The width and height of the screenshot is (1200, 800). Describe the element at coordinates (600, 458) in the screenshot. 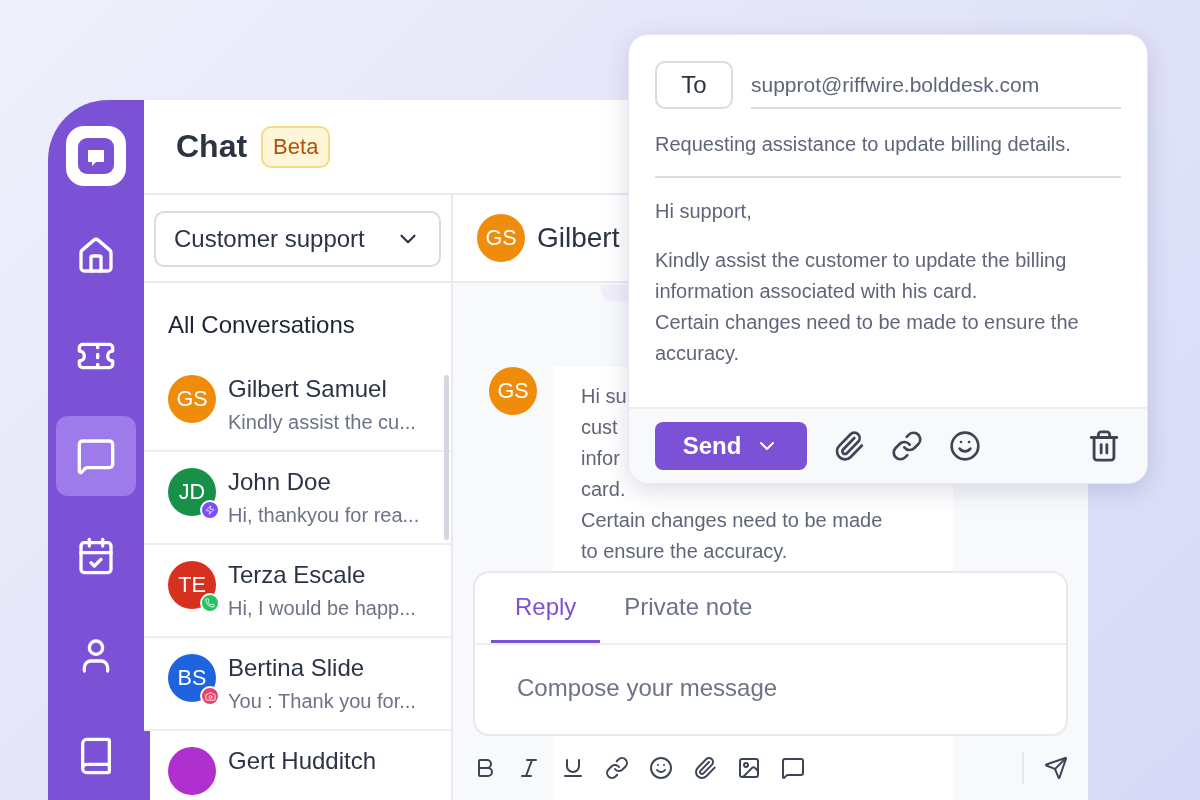

I see `message-line: infor` at that location.